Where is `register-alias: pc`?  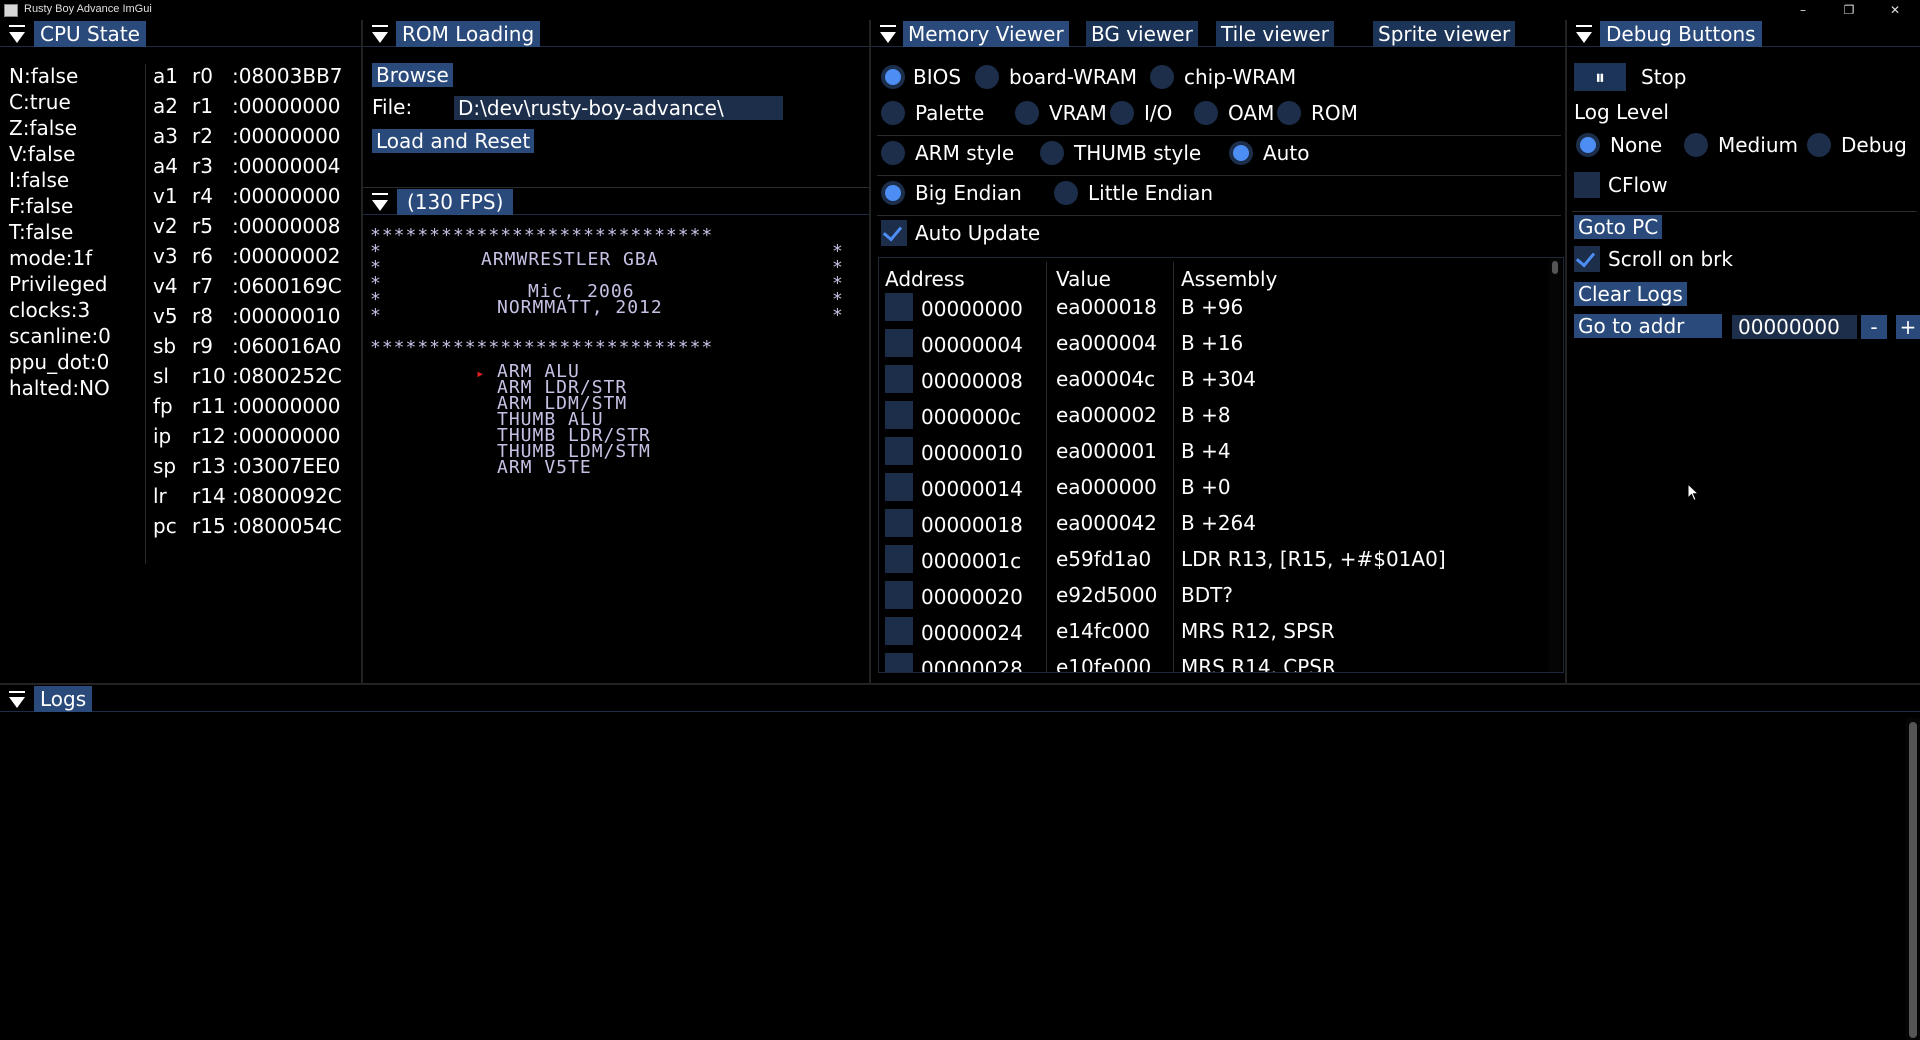 register-alias: pc is located at coordinates (165, 526).